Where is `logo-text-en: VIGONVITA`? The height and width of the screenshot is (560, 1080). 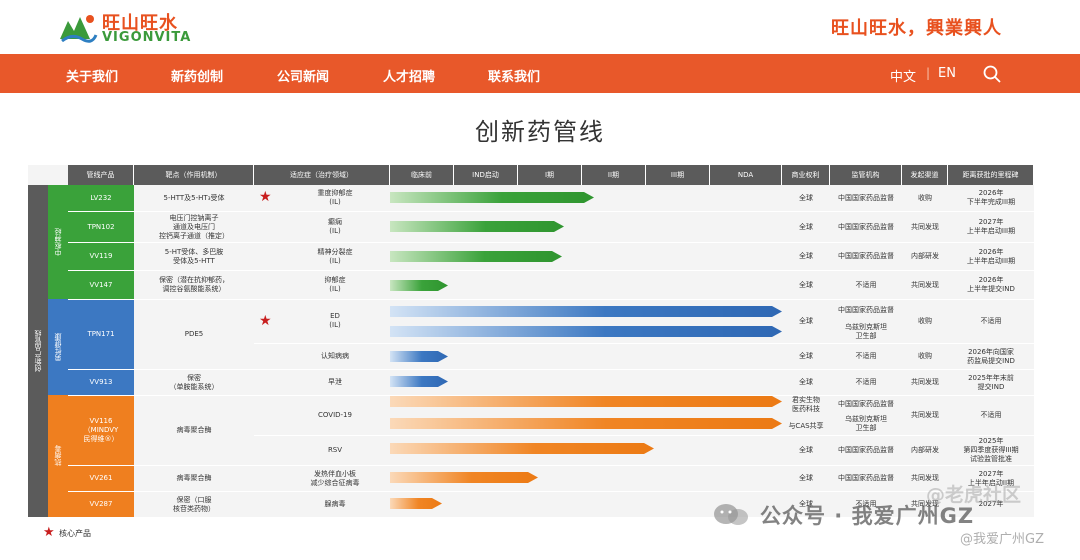 logo-text-en: VIGONVITA is located at coordinates (147, 37).